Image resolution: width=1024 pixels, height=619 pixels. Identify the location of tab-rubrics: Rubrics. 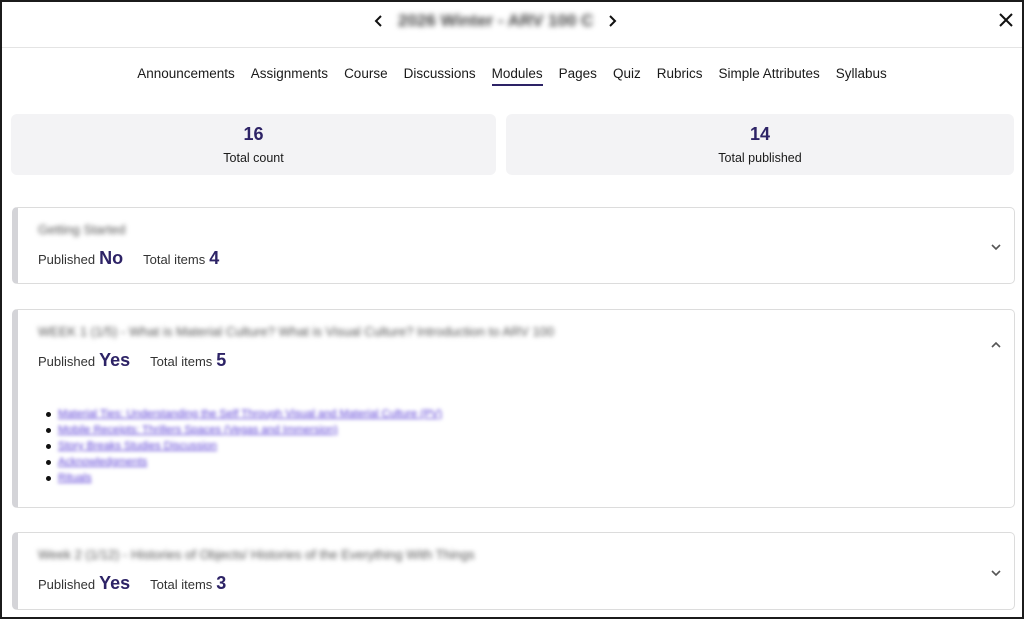
(680, 76).